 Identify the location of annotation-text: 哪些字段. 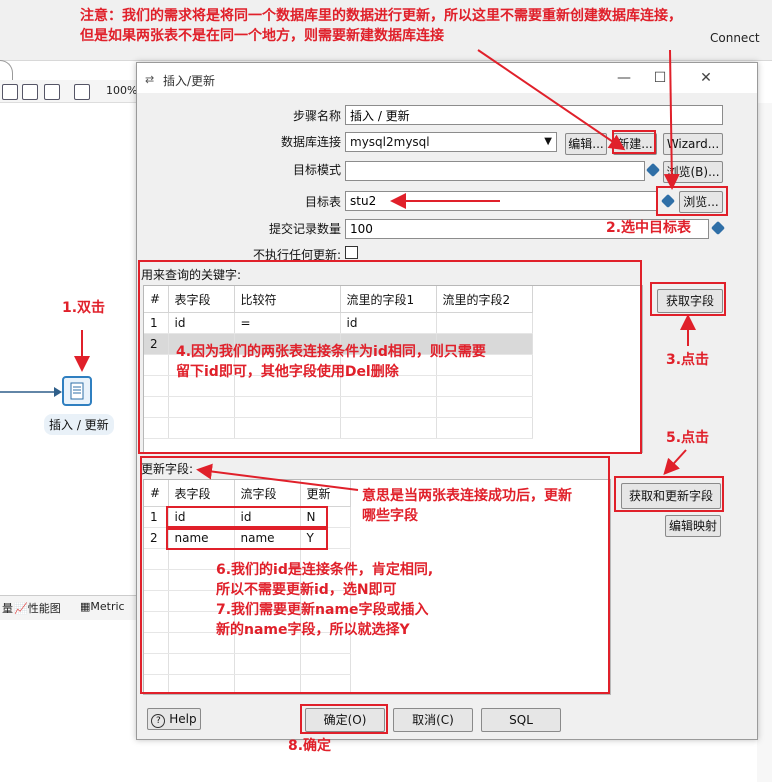
(390, 516).